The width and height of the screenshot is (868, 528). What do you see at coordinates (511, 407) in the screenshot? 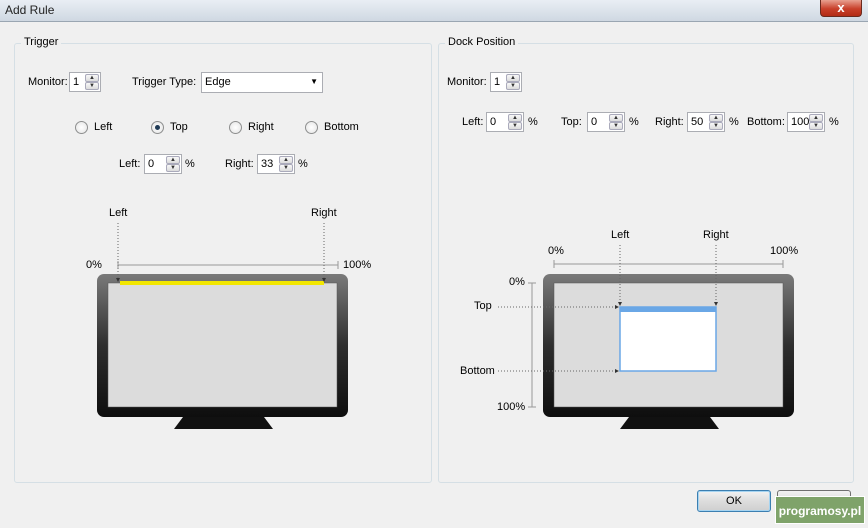
I see `dock-diagram-v100pct: 100%` at bounding box center [511, 407].